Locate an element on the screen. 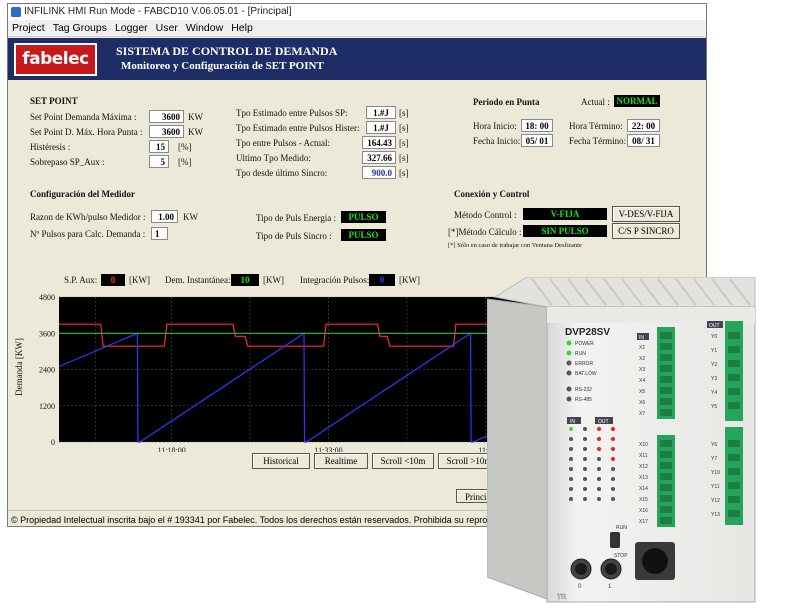 The height and width of the screenshot is (610, 800). menu-logger: Logger is located at coordinates (131, 28).